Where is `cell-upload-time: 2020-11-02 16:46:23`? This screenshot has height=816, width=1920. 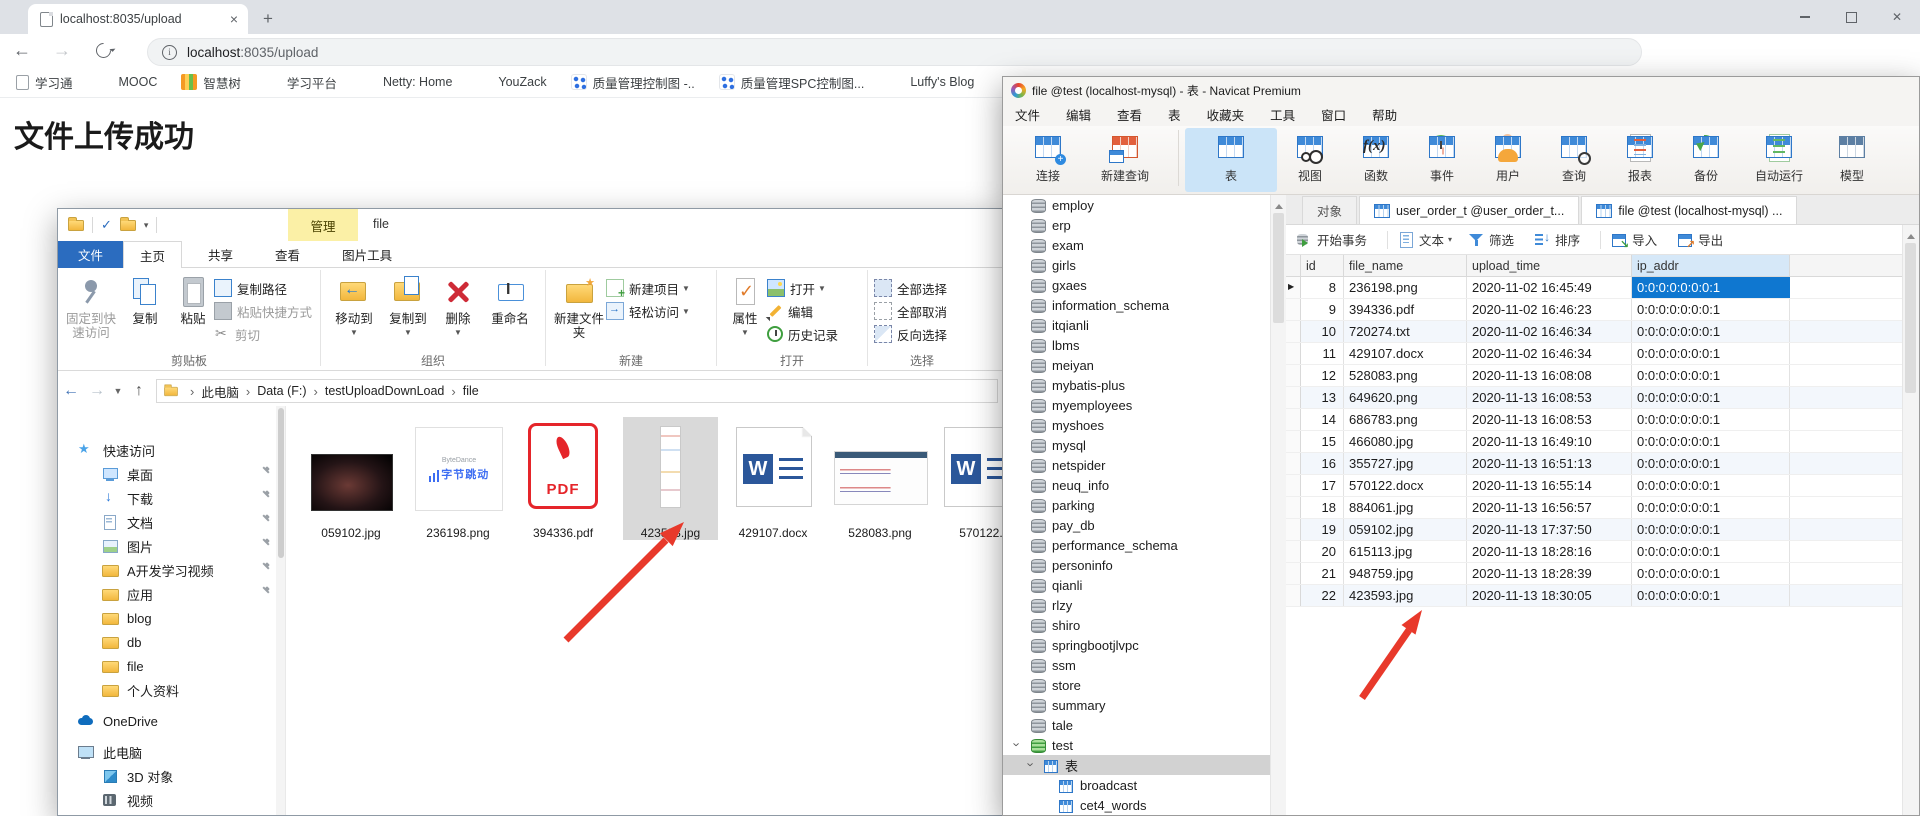
cell-upload-time: 2020-11-02 16:46:23 is located at coordinates (1549, 309).